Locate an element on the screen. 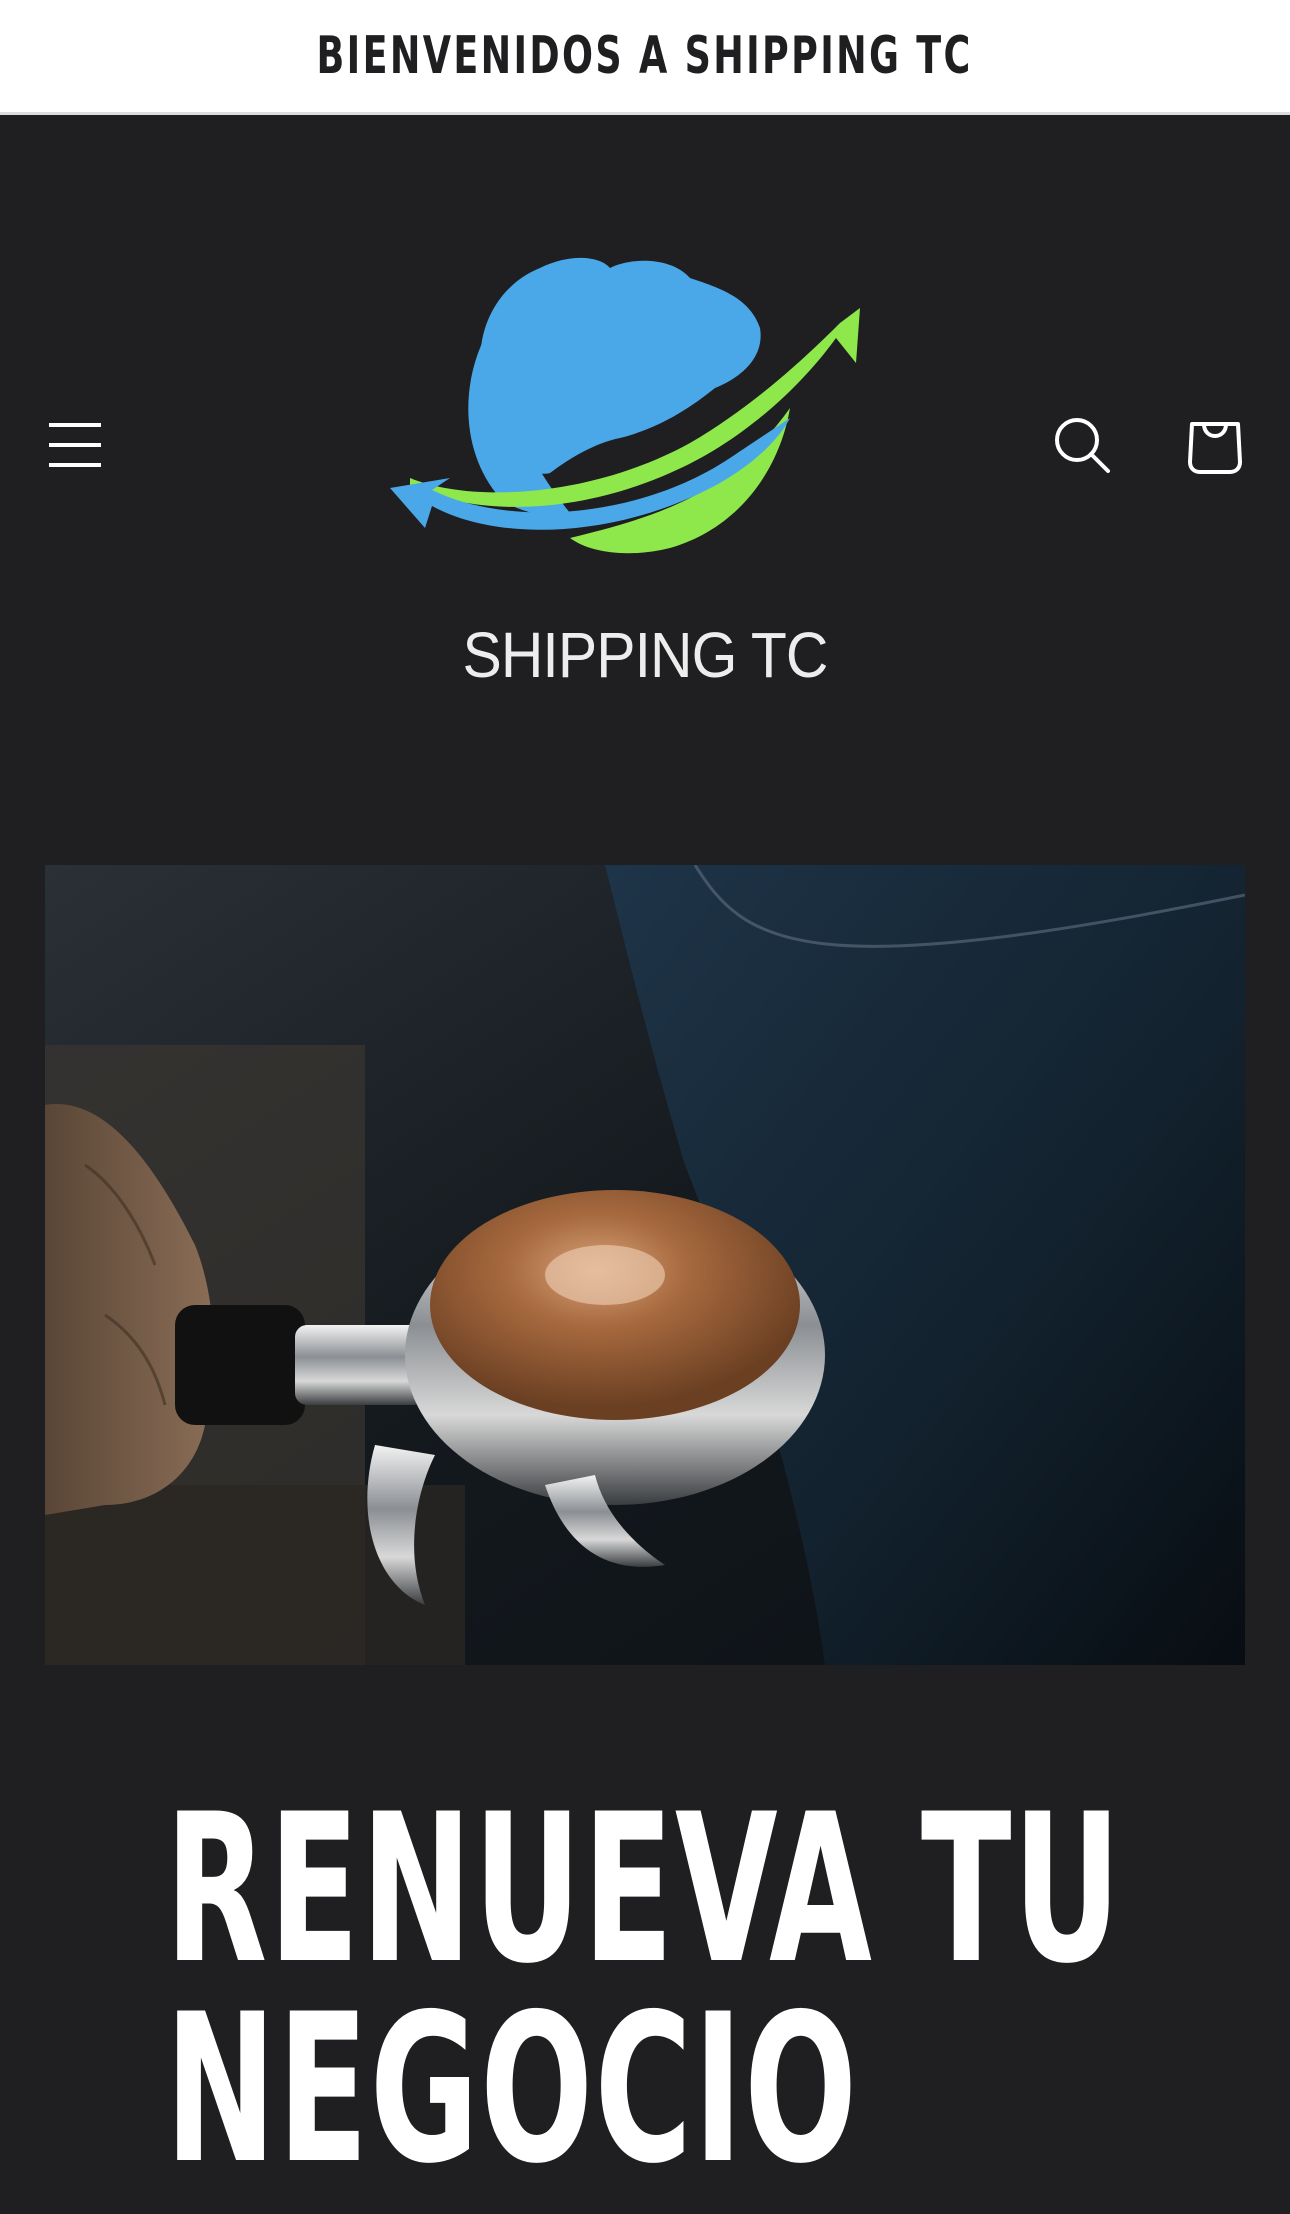 This screenshot has width=1290, height=2214. logo-text: SHIPPING TC is located at coordinates (645, 655).